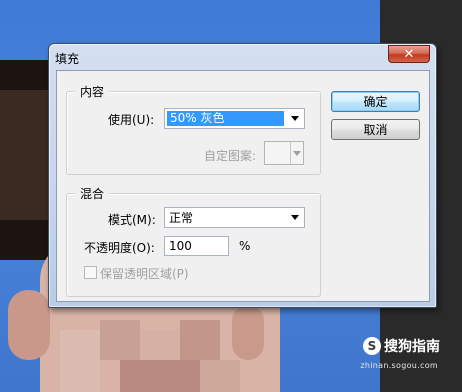 This screenshot has height=392, width=462. What do you see at coordinates (234, 217) in the screenshot?
I see `mode-dropdown: 正常` at bounding box center [234, 217].